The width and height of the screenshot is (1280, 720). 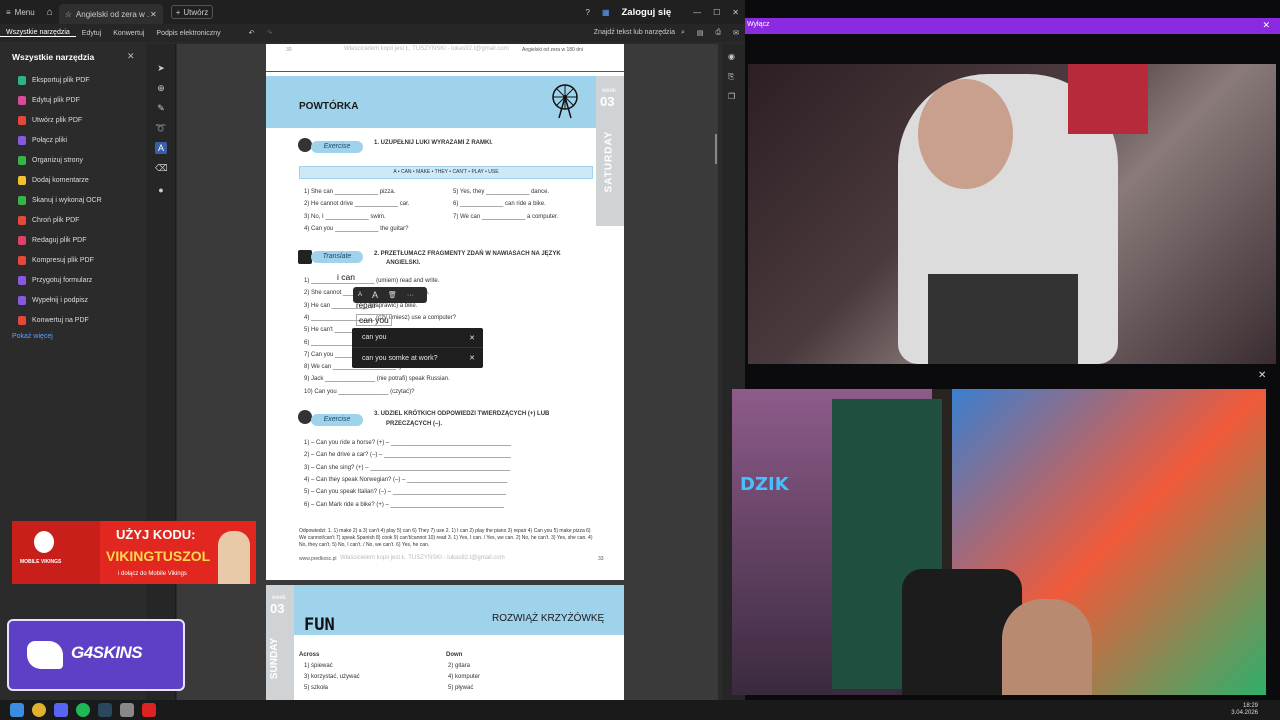 I want to click on star-icon: ☆, so click(x=68, y=14).